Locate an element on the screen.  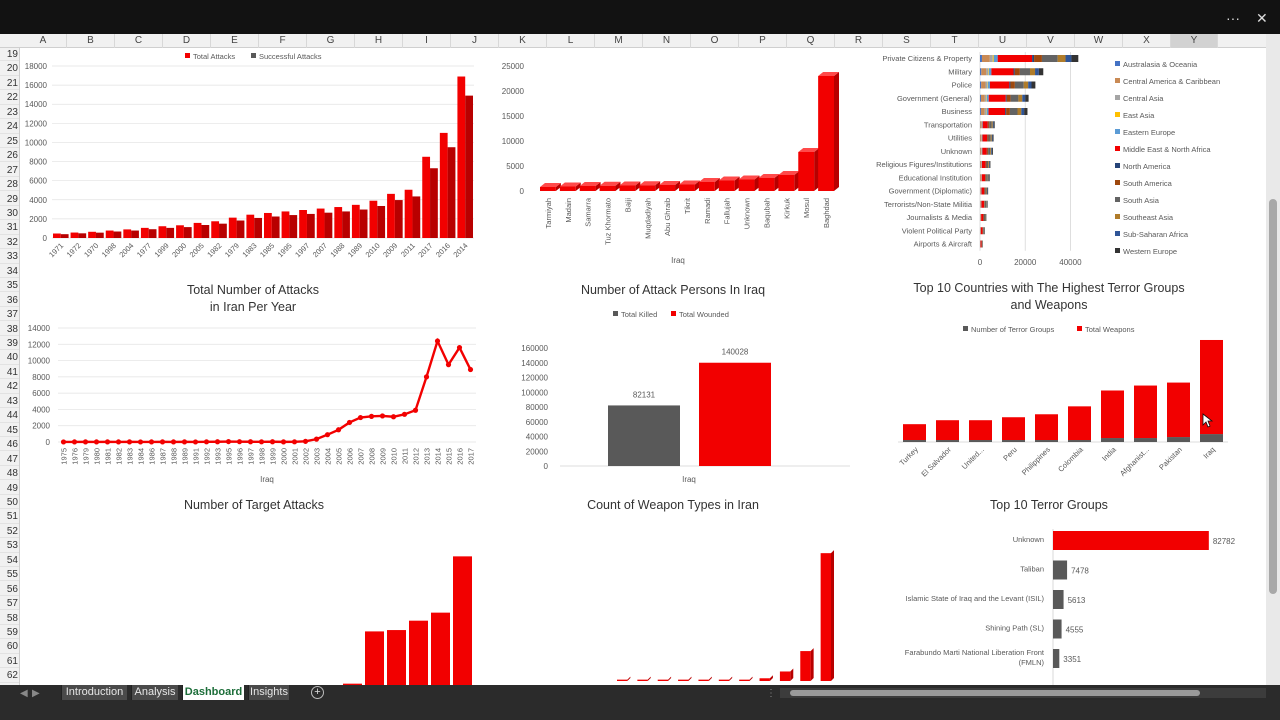
row-header-33: 33 is located at coordinates (9, 257).